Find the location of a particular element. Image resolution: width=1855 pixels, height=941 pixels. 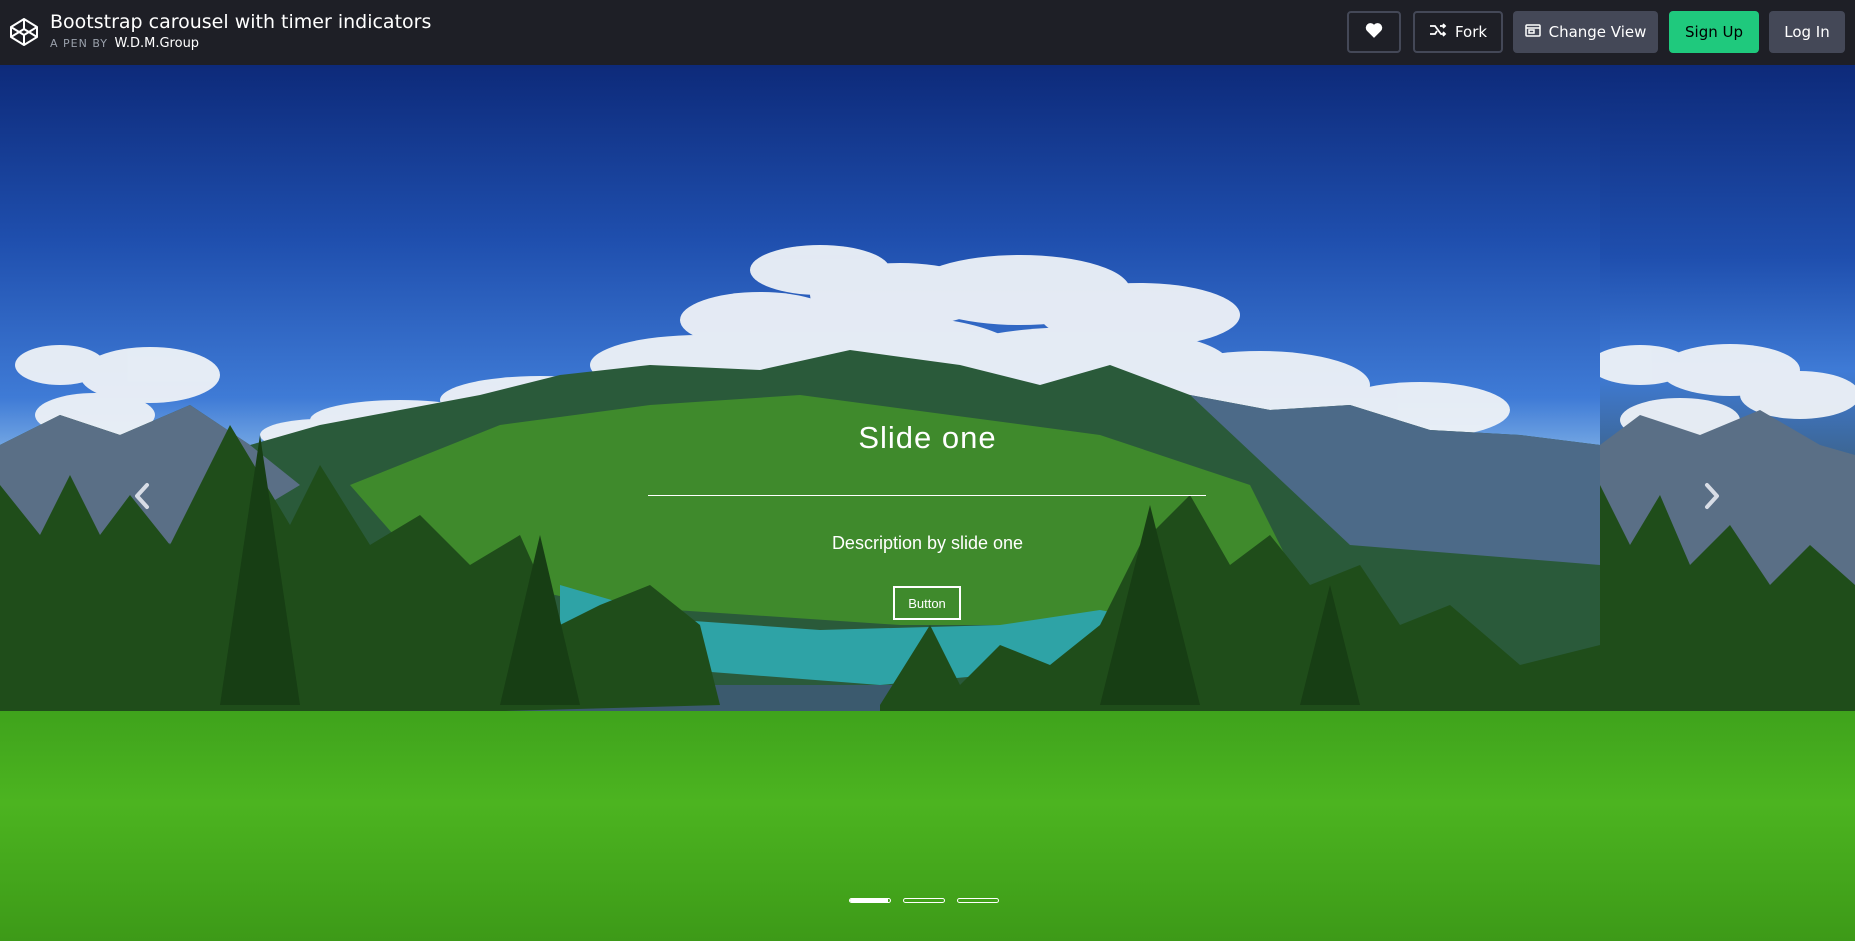

codepen-logo-icon is located at coordinates (24, 32).